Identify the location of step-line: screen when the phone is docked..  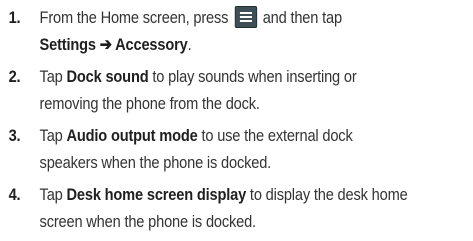
(148, 221).